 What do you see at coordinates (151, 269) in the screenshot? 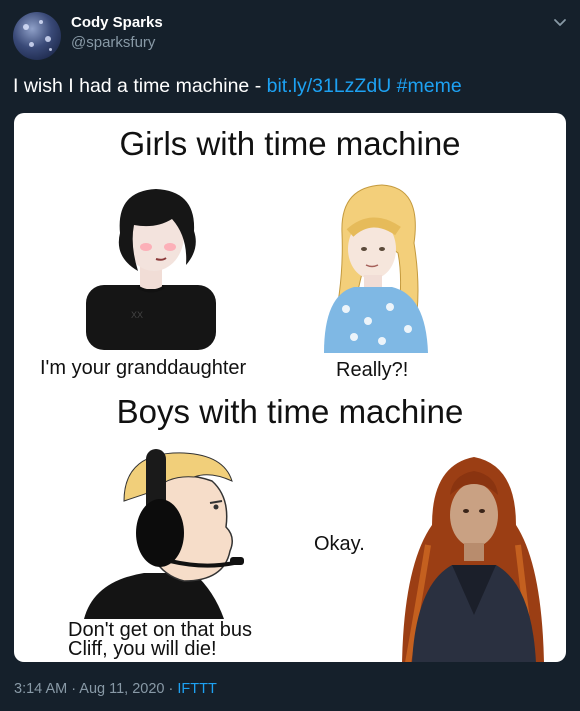
I see `goth-girl-illustration: XX` at bounding box center [151, 269].